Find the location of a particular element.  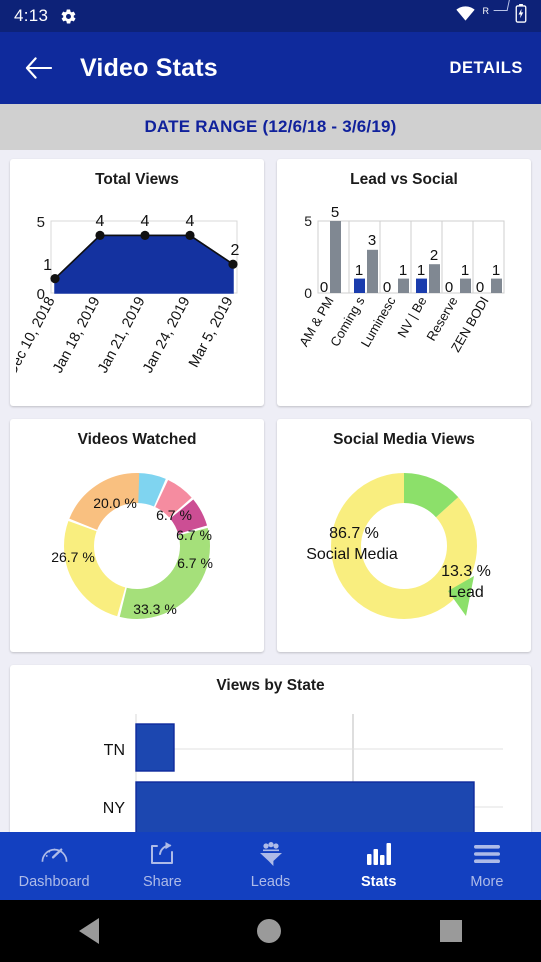

x-tick-label: Jan 18, 2019 is located at coordinates (76, 335).